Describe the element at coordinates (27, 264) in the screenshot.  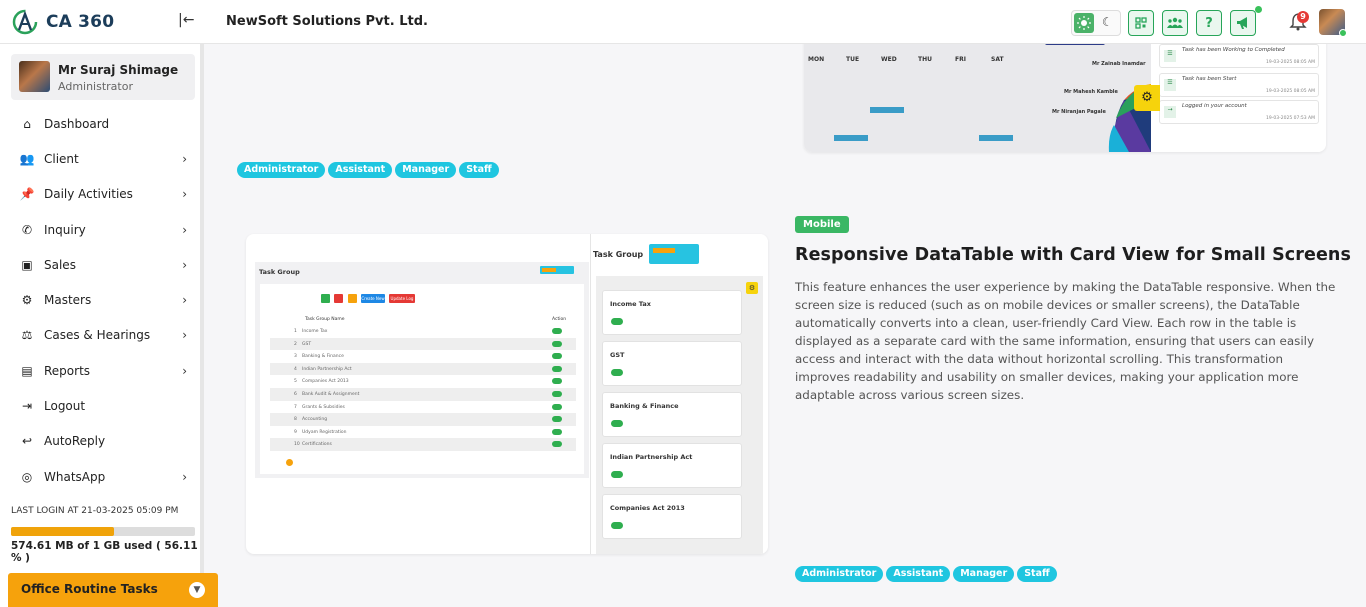
I see `money-icon: ▣` at that location.